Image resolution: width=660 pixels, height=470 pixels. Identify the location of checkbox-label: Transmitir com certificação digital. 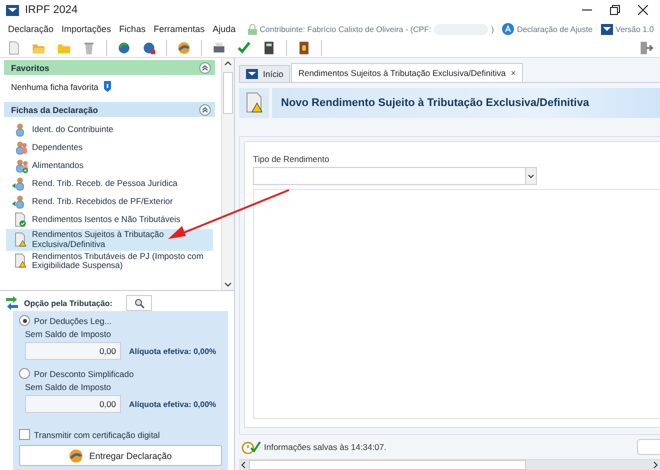
(97, 435).